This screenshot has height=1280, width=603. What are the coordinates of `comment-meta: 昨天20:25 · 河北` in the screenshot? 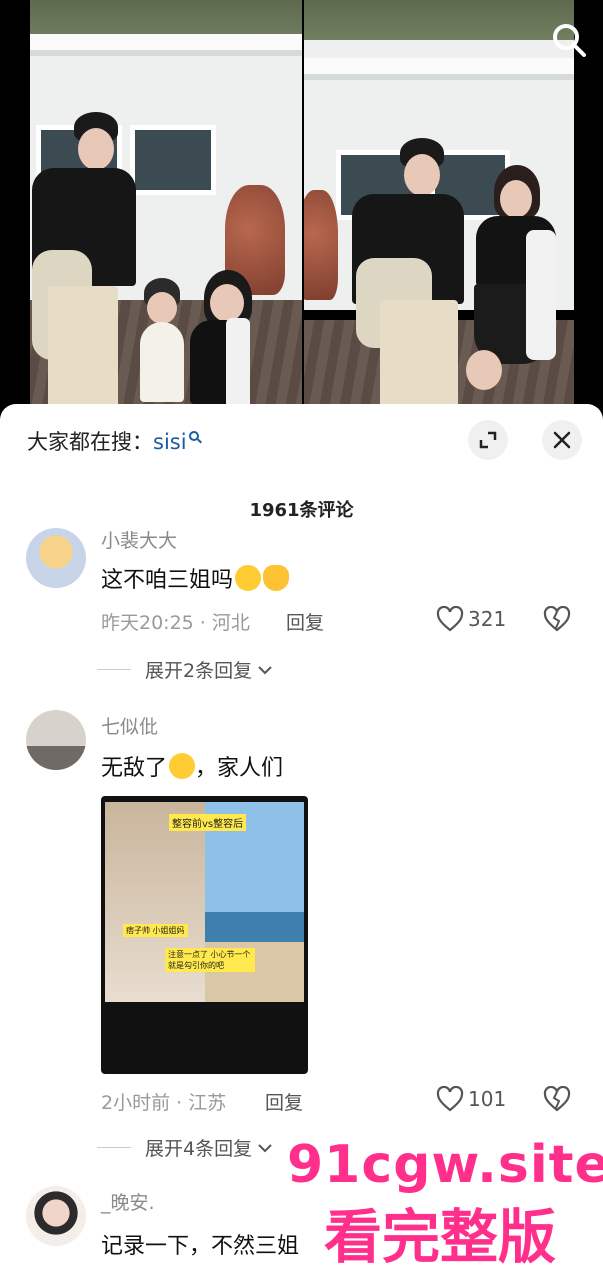 It's located at (175, 623).